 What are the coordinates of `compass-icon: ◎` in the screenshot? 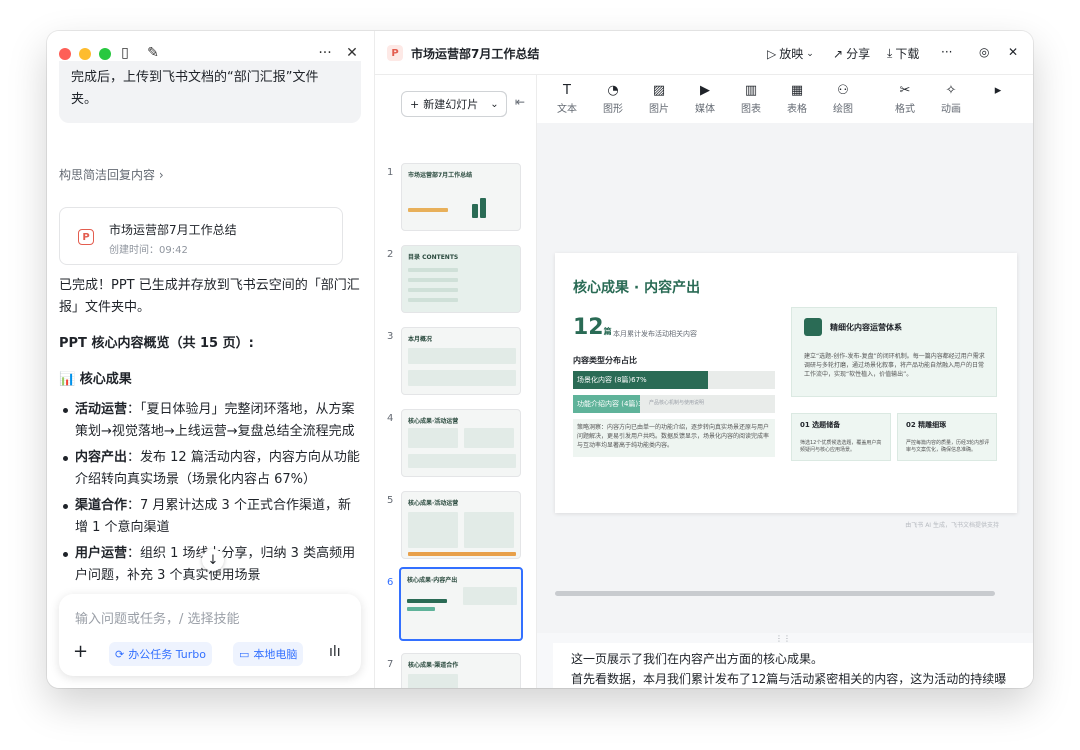 It's located at (984, 52).